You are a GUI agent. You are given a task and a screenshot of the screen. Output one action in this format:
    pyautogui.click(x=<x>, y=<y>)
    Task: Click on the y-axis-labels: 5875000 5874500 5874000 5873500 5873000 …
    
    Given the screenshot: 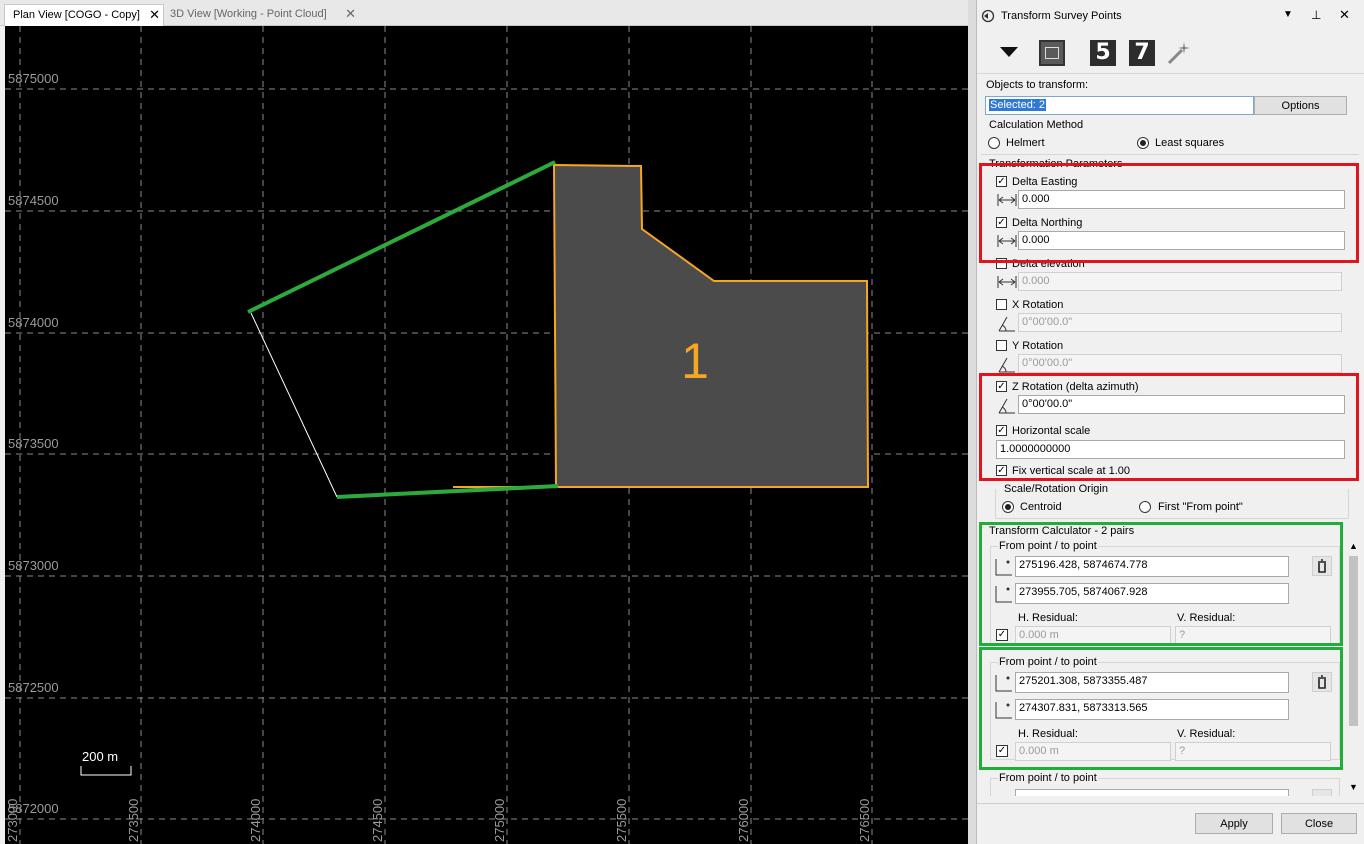 What is the action you would take?
    pyautogui.click(x=33, y=443)
    